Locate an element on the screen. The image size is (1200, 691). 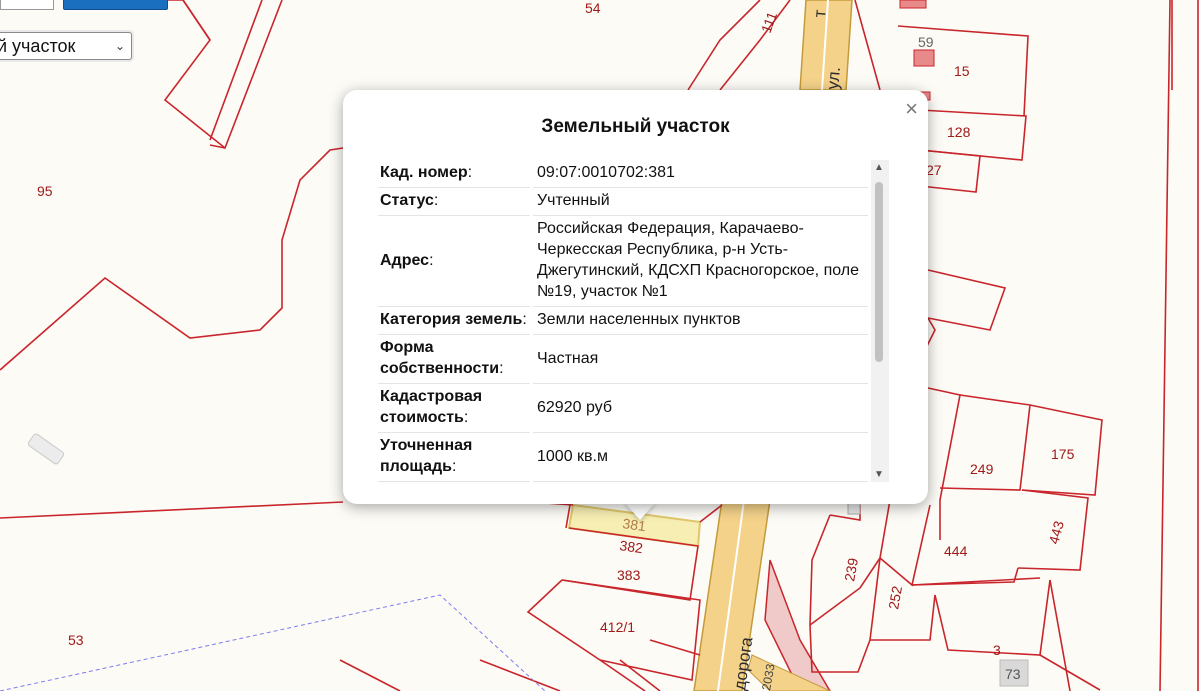
parcel-label: 27 is located at coordinates (934, 170).